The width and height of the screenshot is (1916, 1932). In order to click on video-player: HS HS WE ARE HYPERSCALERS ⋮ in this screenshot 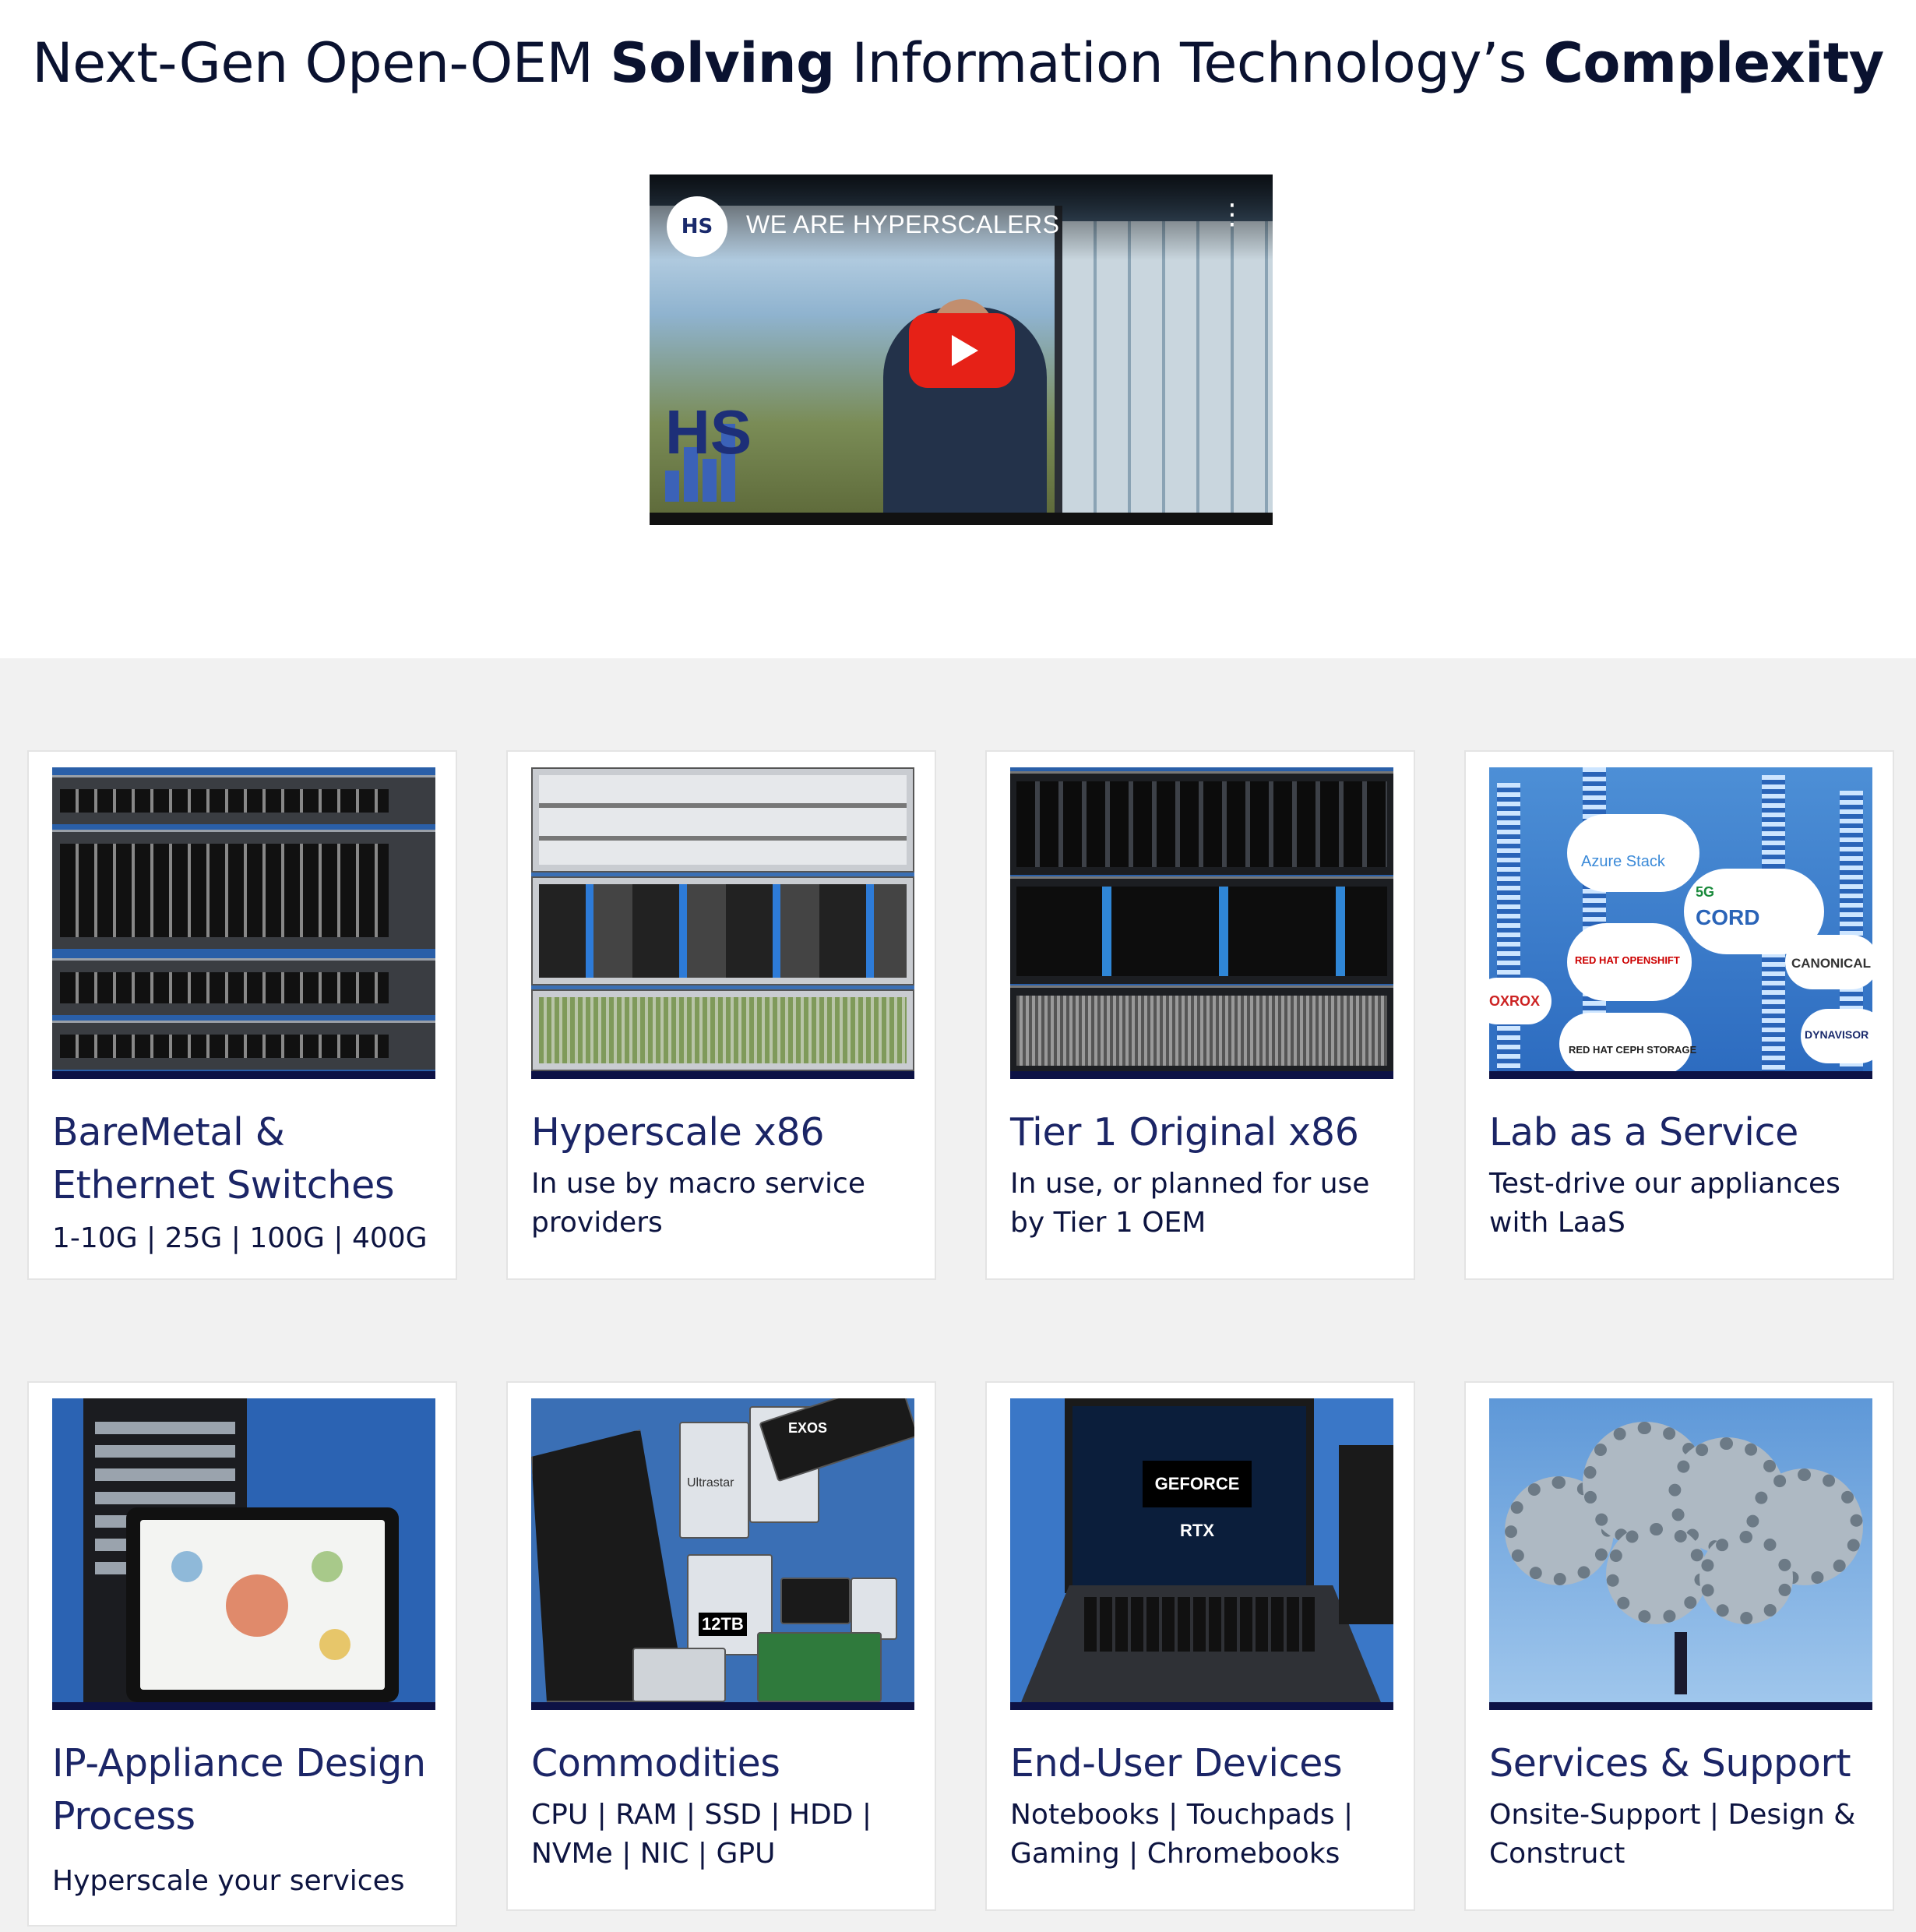, I will do `click(961, 350)`.